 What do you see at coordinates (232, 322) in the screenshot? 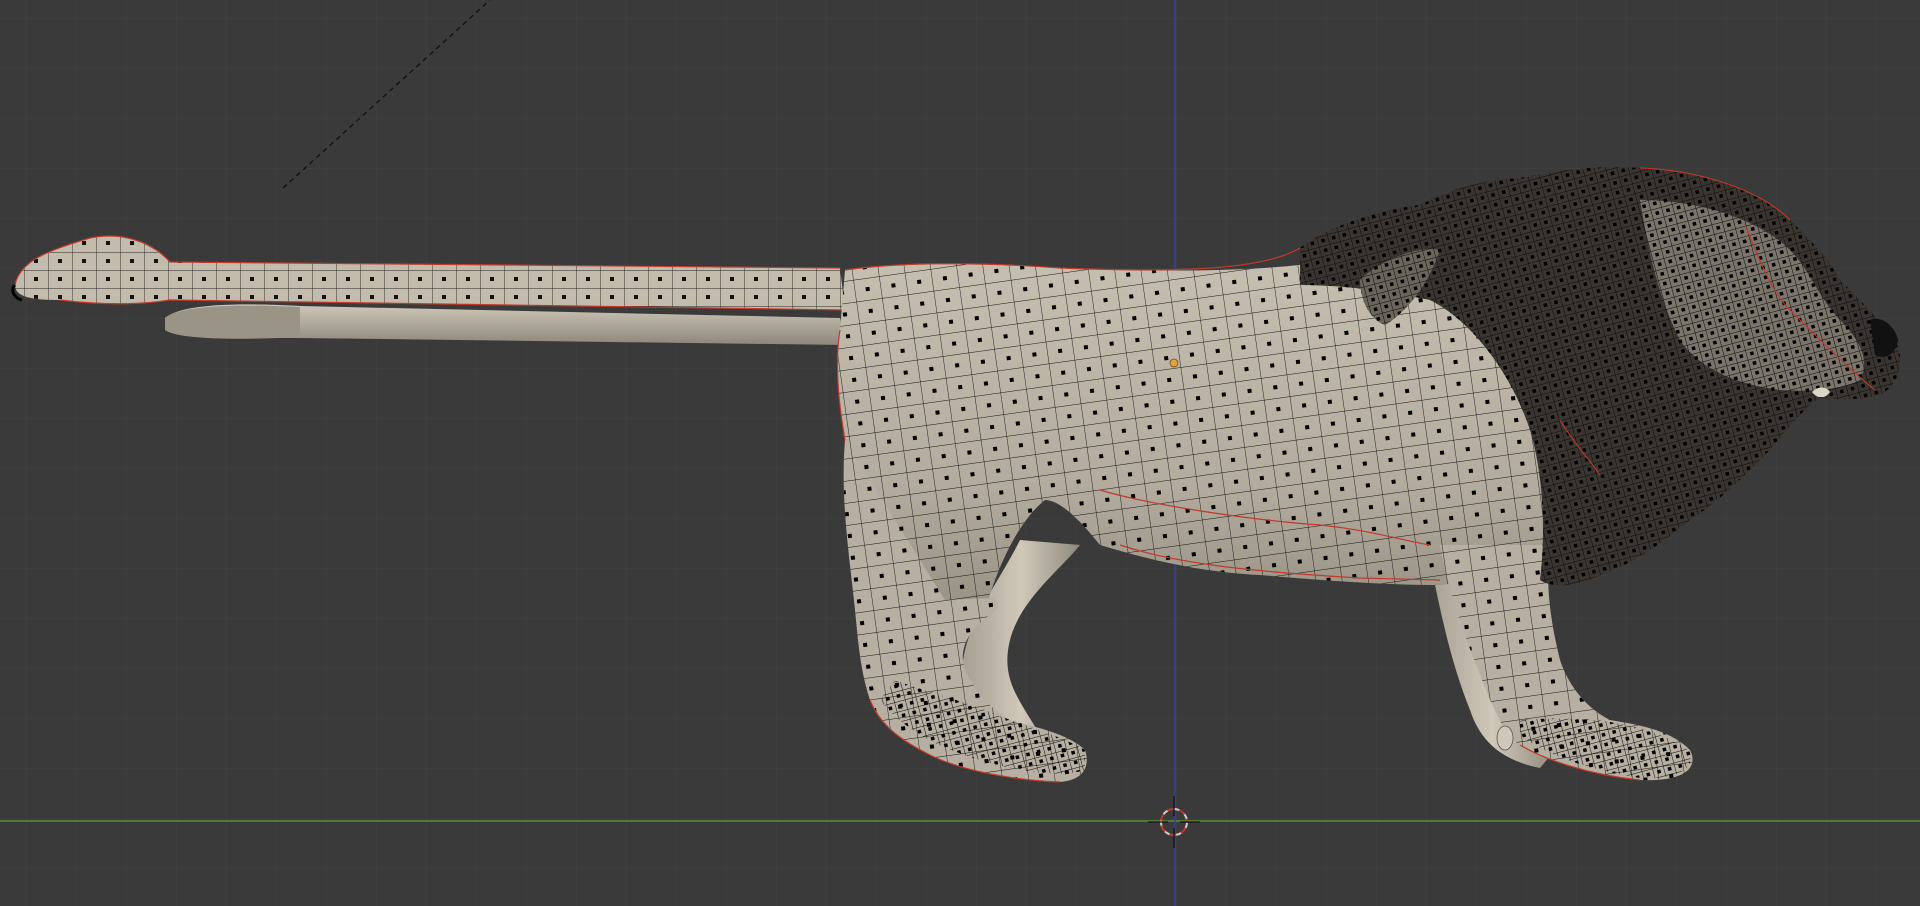
I see `tail-tip-shadow` at bounding box center [232, 322].